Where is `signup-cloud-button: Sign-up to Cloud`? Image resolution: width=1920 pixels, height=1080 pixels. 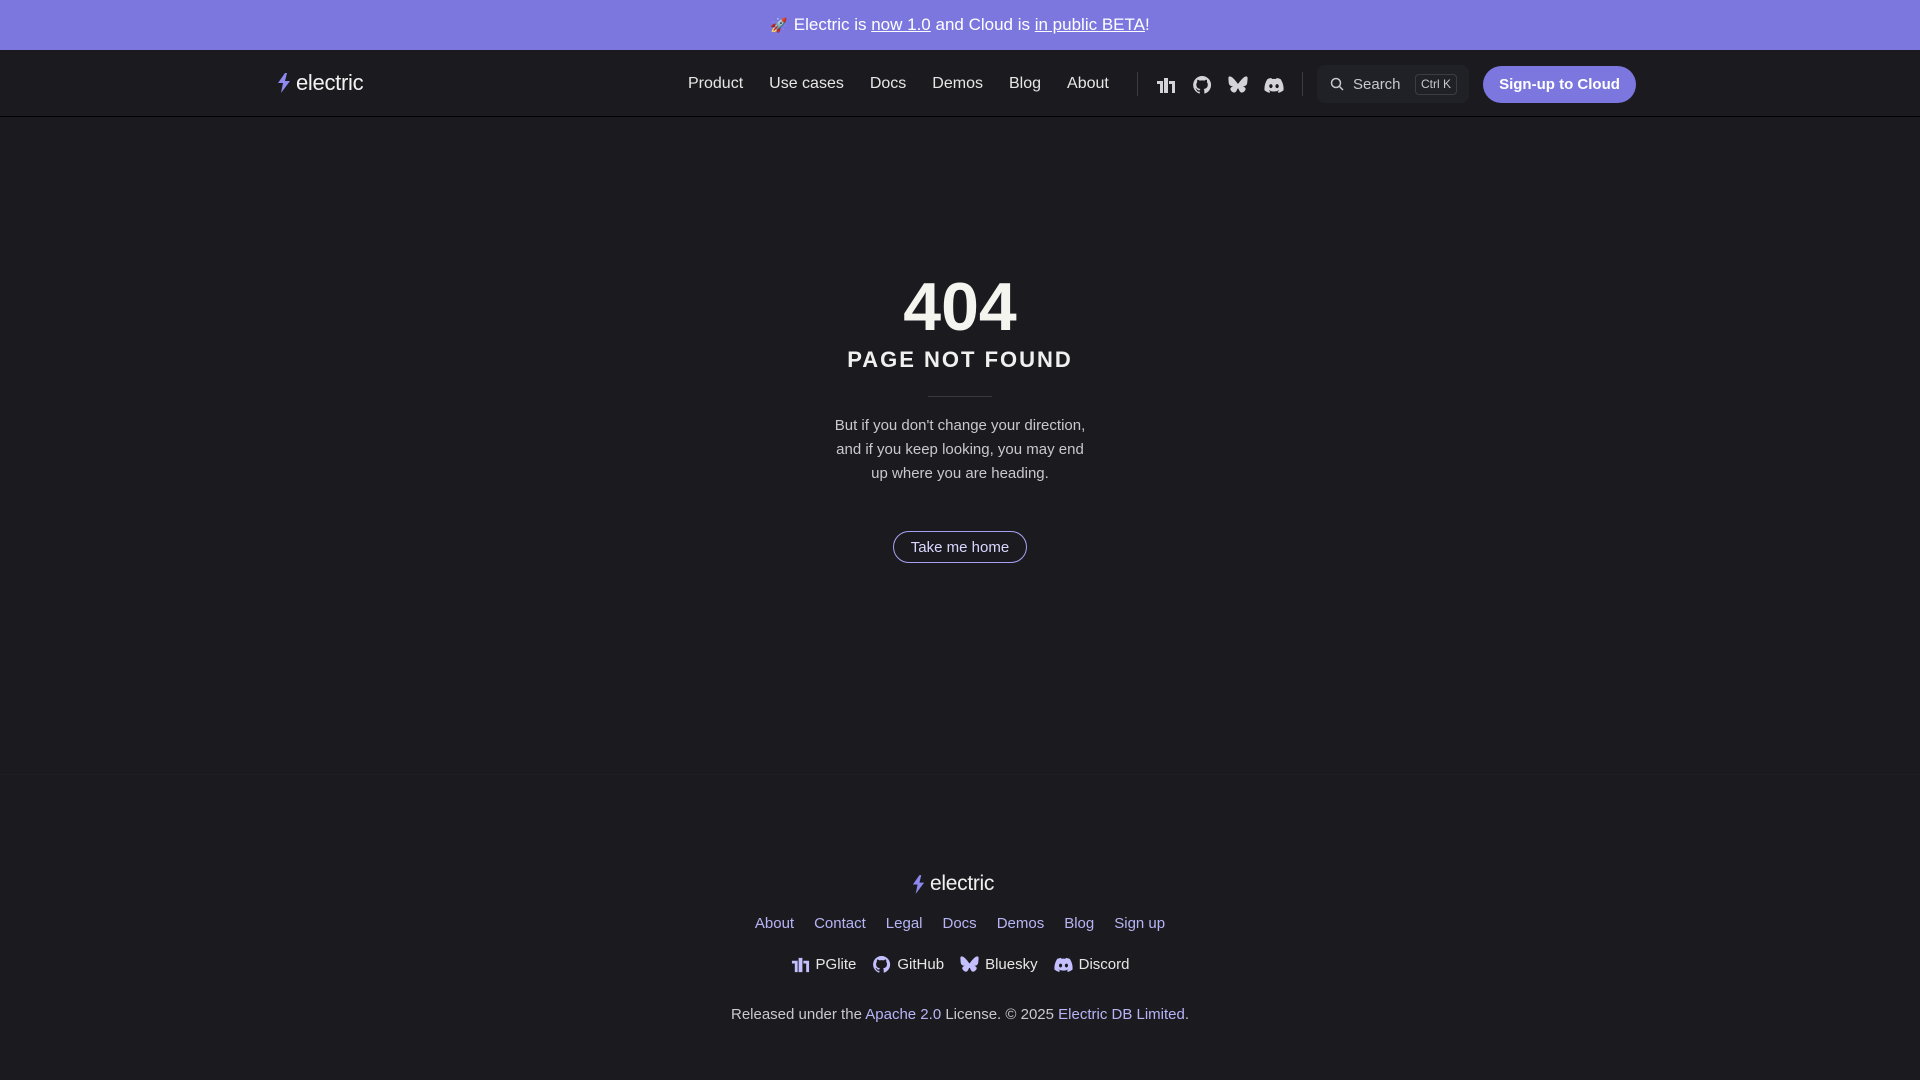
signup-cloud-button: Sign-up to Cloud is located at coordinates (1559, 84).